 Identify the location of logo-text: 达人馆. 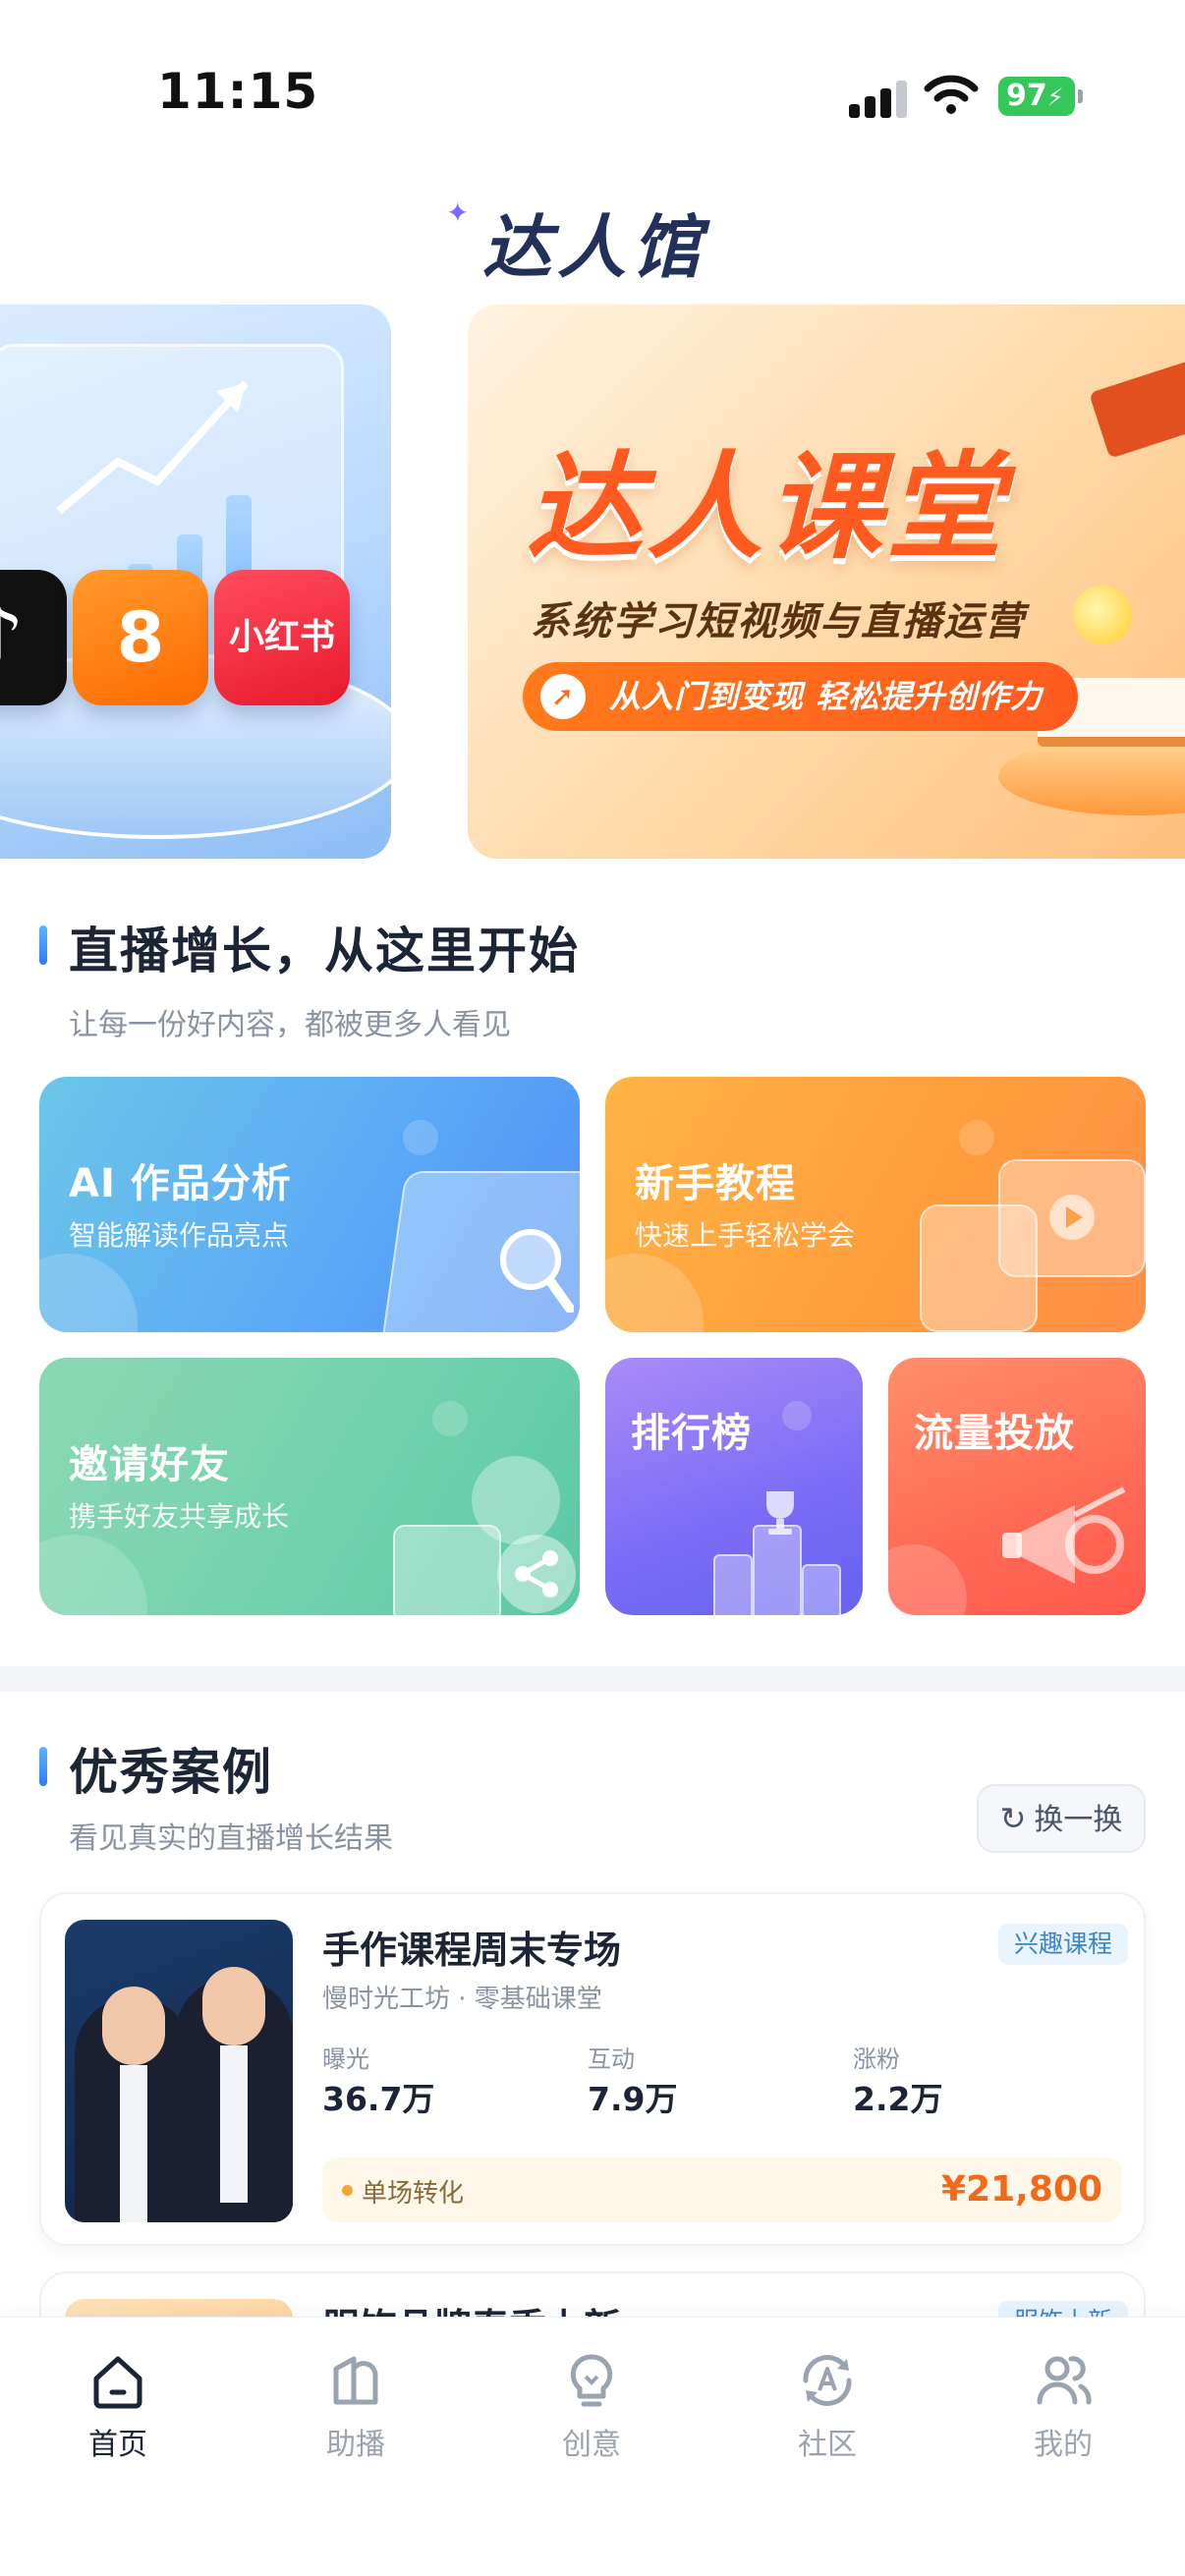
(594, 247).